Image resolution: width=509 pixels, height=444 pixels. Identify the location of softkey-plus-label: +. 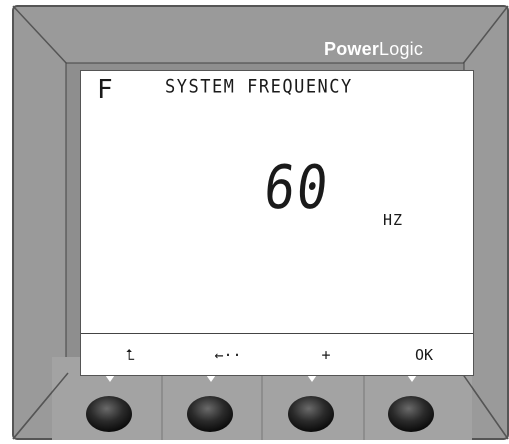
(326, 355).